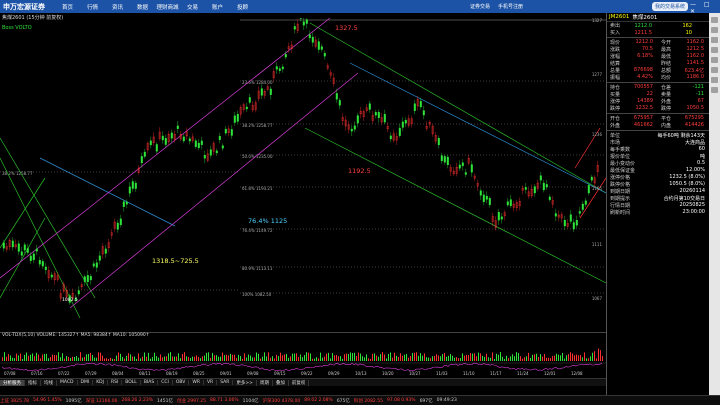 Image resolution: width=720 pixels, height=405 pixels. I want to click on menu-data: 数据, so click(142, 7).